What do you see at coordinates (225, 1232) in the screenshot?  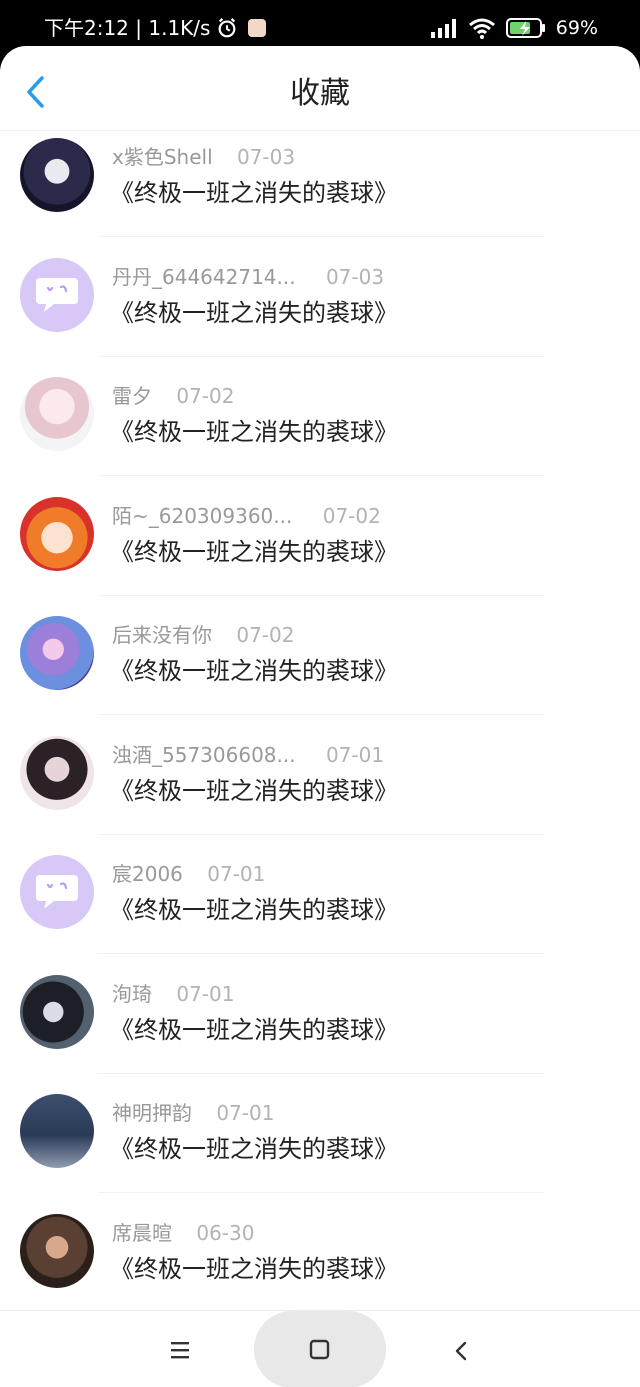 I see `item-date: 06-30` at bounding box center [225, 1232].